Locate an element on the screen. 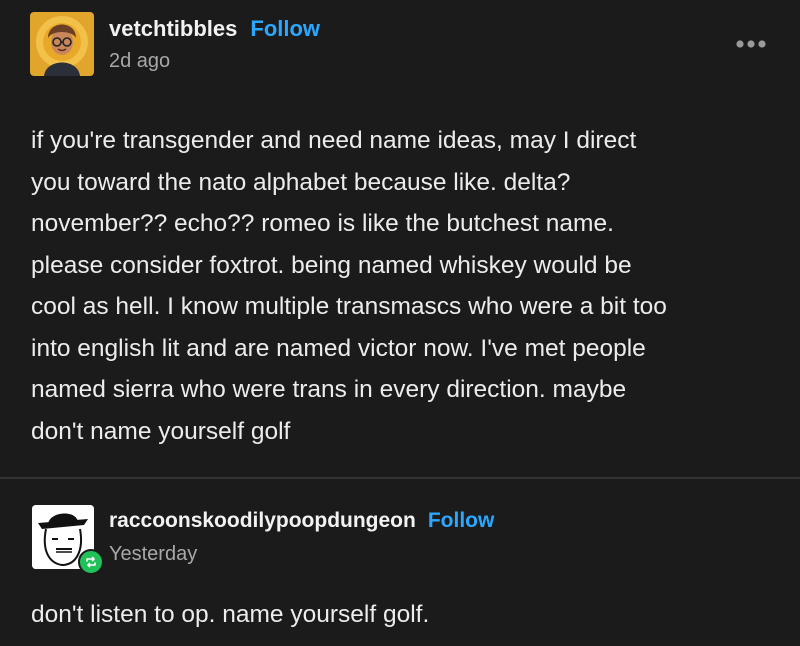 The width and height of the screenshot is (800, 646). reblog-timestamp: Yesterday is located at coordinates (153, 554).